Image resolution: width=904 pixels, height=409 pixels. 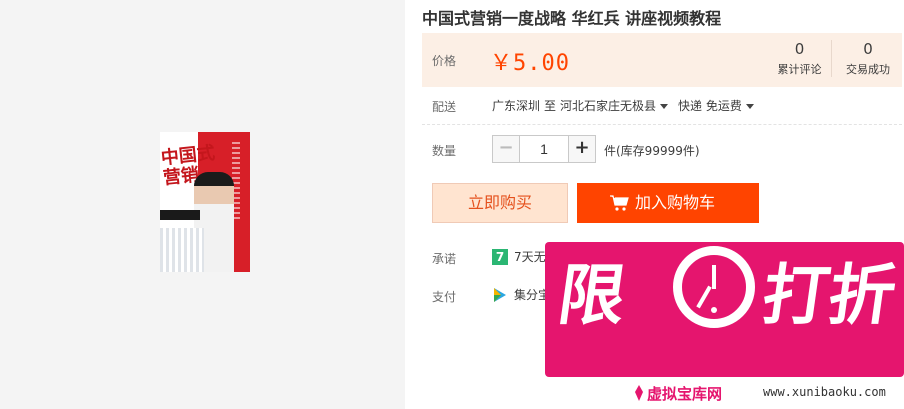 I want to click on shipping-info: 广东深圳 至 河北石家庄无极县 快递 免运费, so click(x=626, y=105).